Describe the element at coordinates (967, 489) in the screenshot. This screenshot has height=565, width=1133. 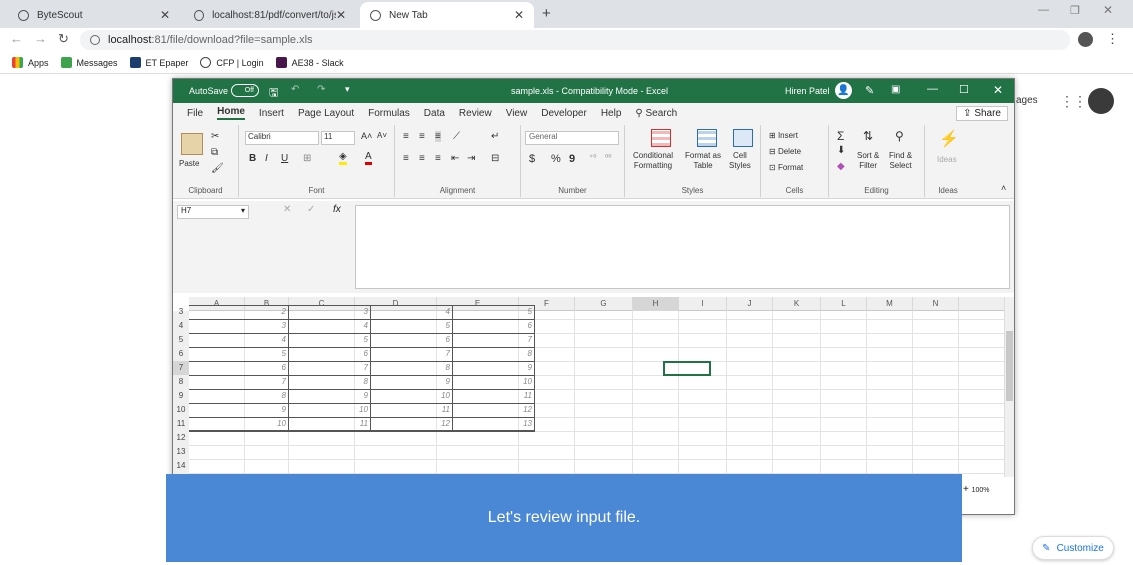
I see `zoom-in-icon: +` at that location.